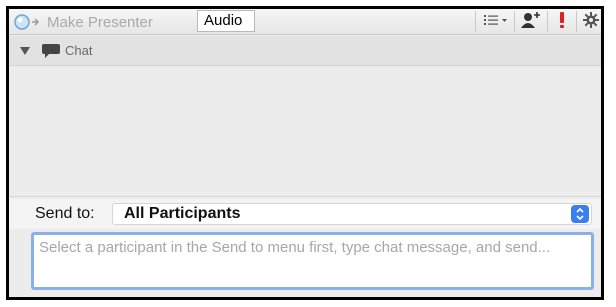 Image resolution: width=616 pixels, height=307 pixels. I want to click on select-stepper-icon, so click(580, 214).